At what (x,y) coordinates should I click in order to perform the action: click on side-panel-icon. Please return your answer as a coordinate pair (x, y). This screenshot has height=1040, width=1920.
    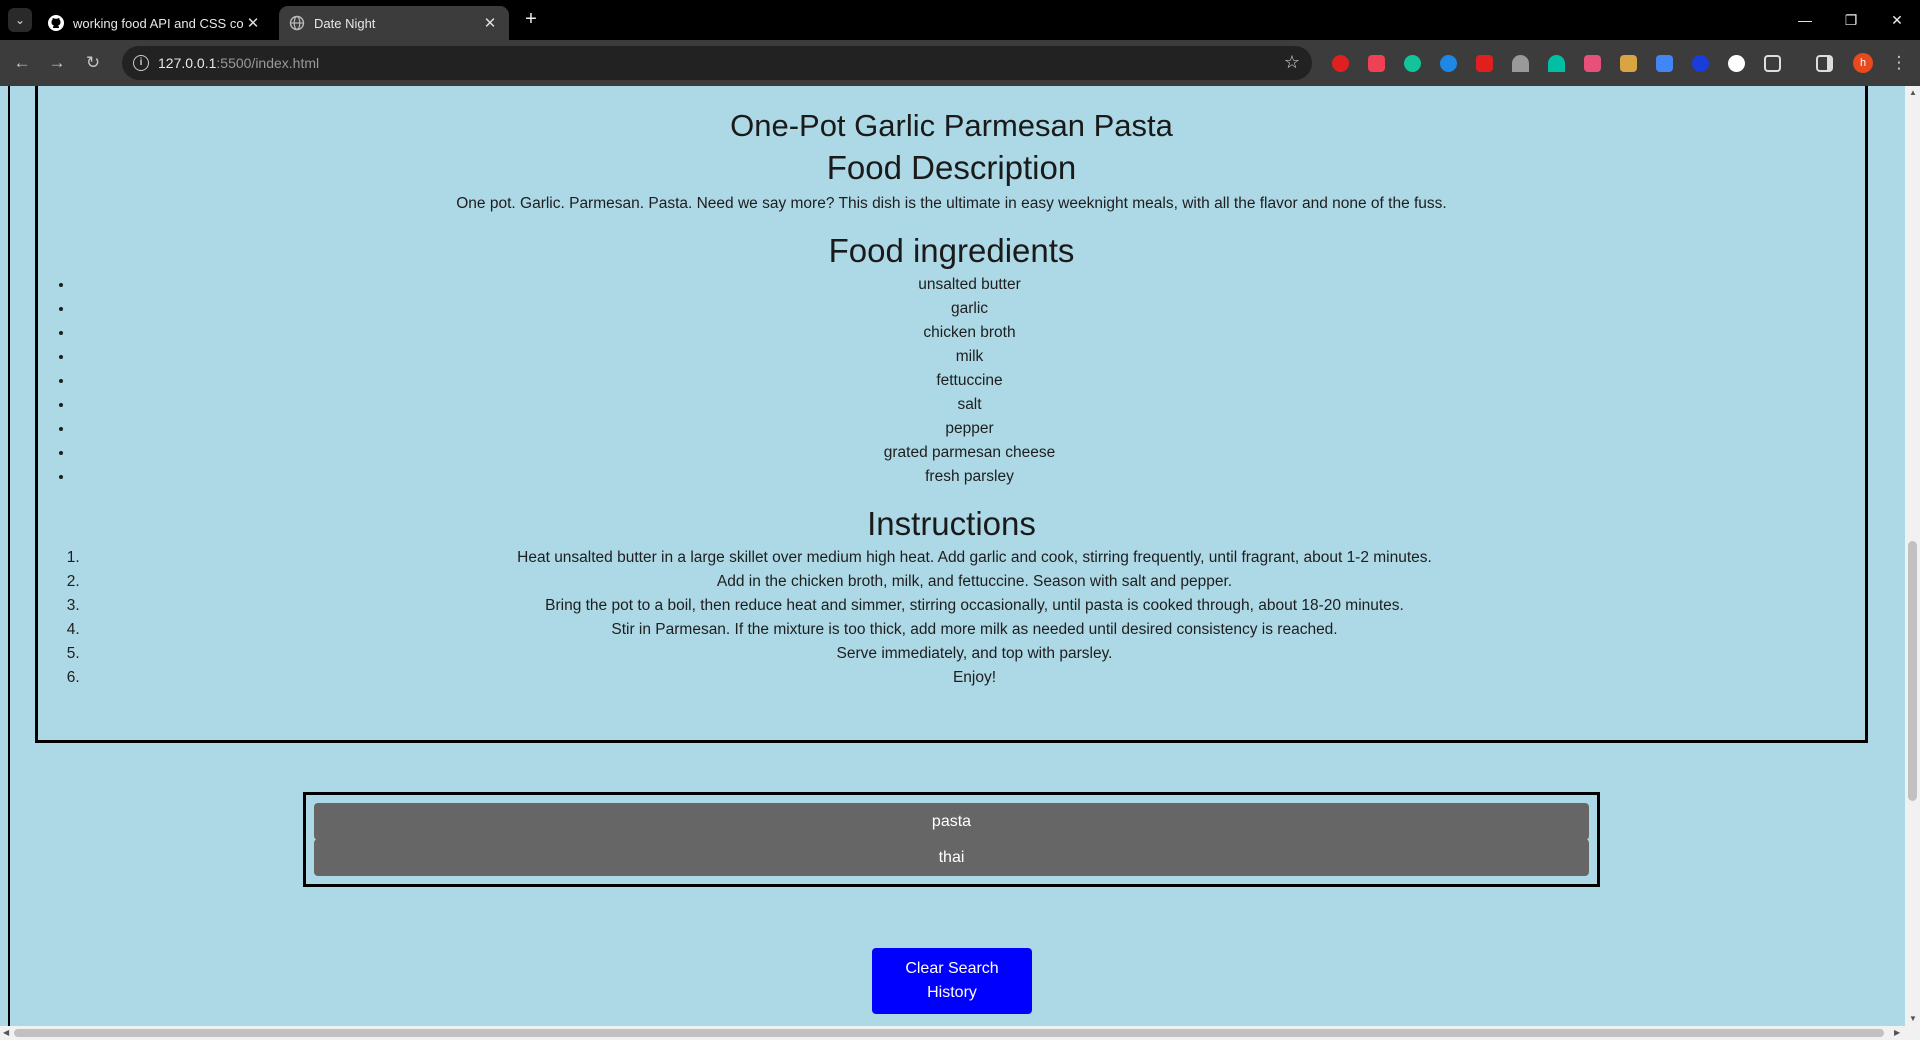
    Looking at the image, I should click on (1824, 63).